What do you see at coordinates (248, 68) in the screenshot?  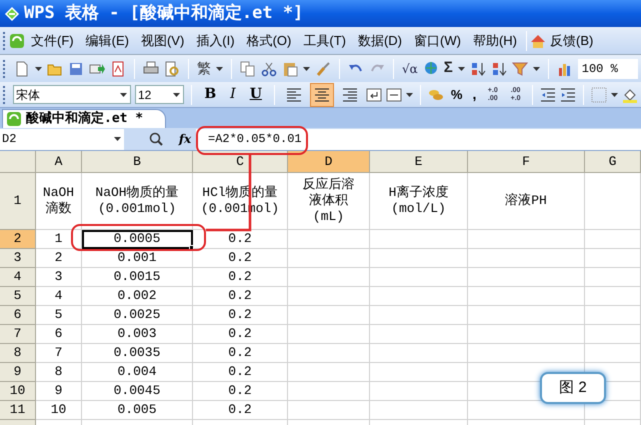 I see `copy-icon` at bounding box center [248, 68].